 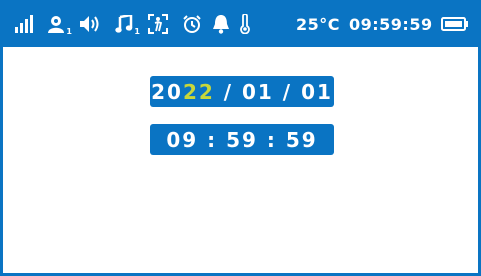 I want to click on user-icon: 1, so click(x=58, y=24).